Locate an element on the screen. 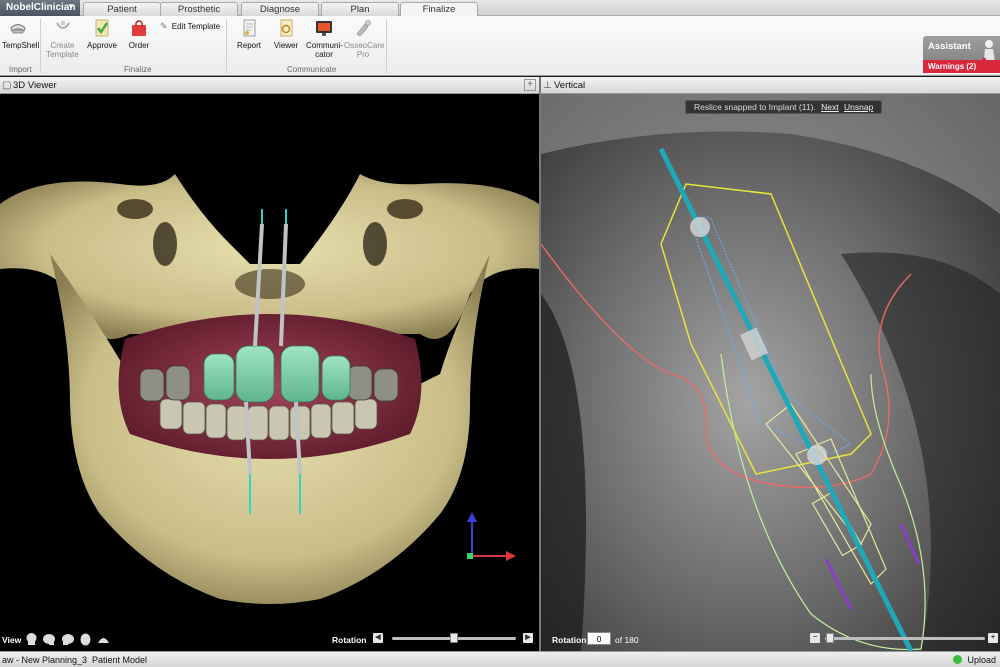 This screenshot has height=667, width=1000. edit-template-icon: ✎ is located at coordinates (164, 26).